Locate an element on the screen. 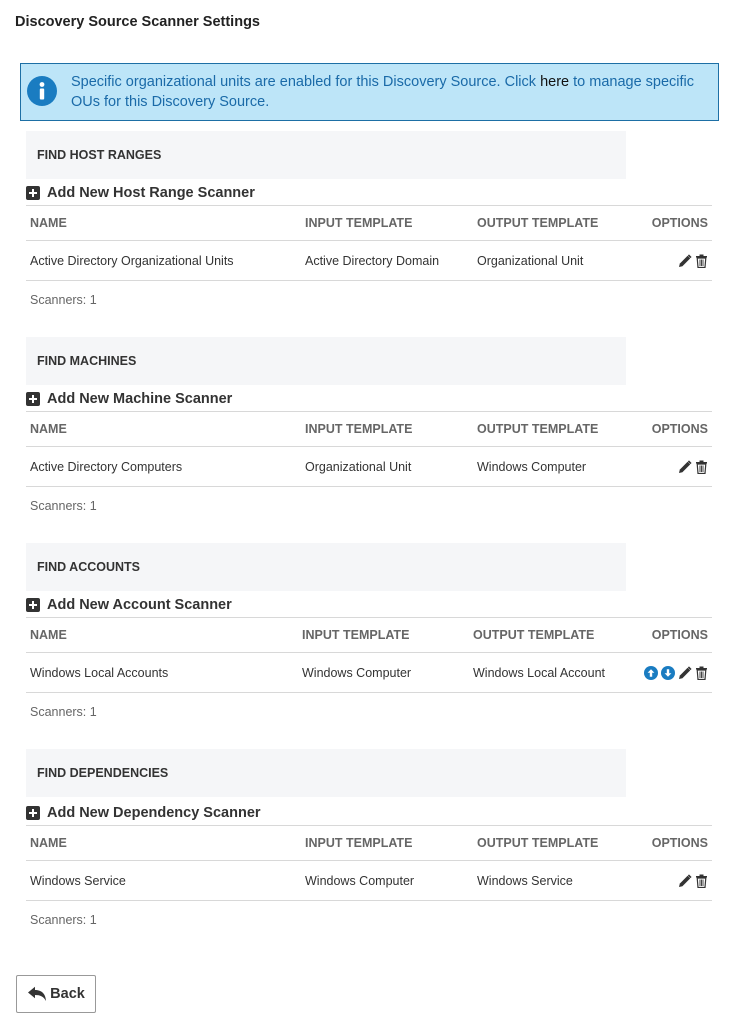  section-header: FIND MACHINES is located at coordinates (326, 361).